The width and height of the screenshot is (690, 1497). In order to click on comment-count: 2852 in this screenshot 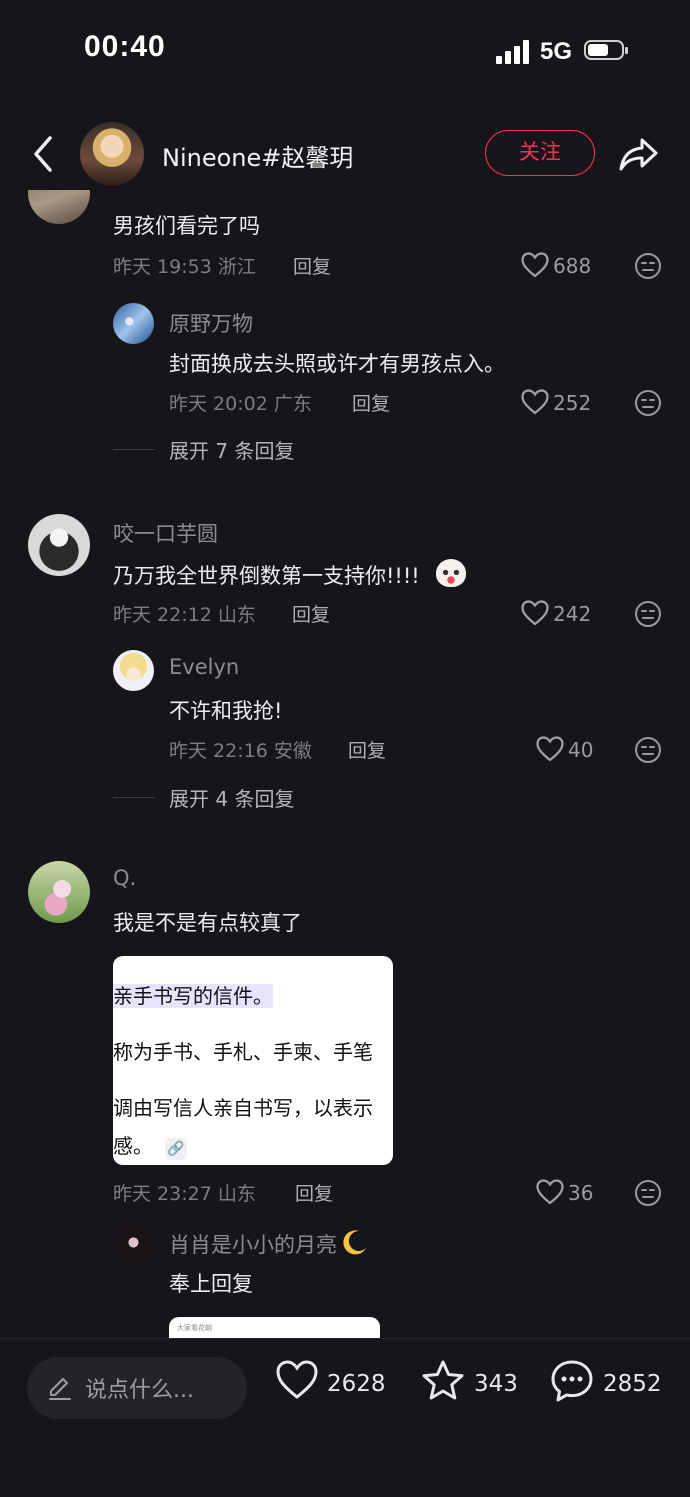, I will do `click(632, 1384)`.